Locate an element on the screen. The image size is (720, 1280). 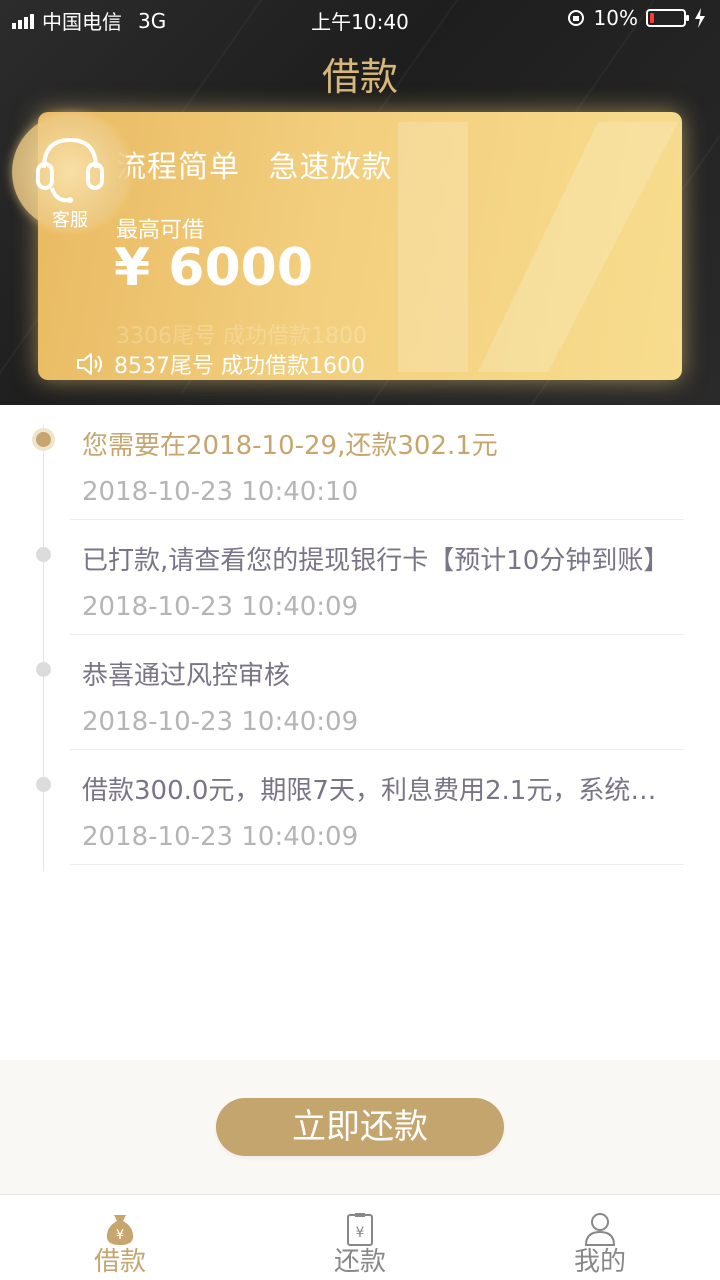
timeline-time: 2018-10-23 10:40:10 is located at coordinates (220, 492).